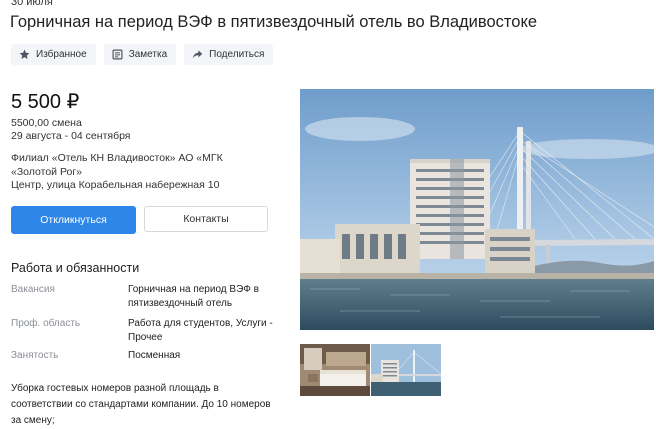  I want to click on respond-button: Откликнуться, so click(73, 220).